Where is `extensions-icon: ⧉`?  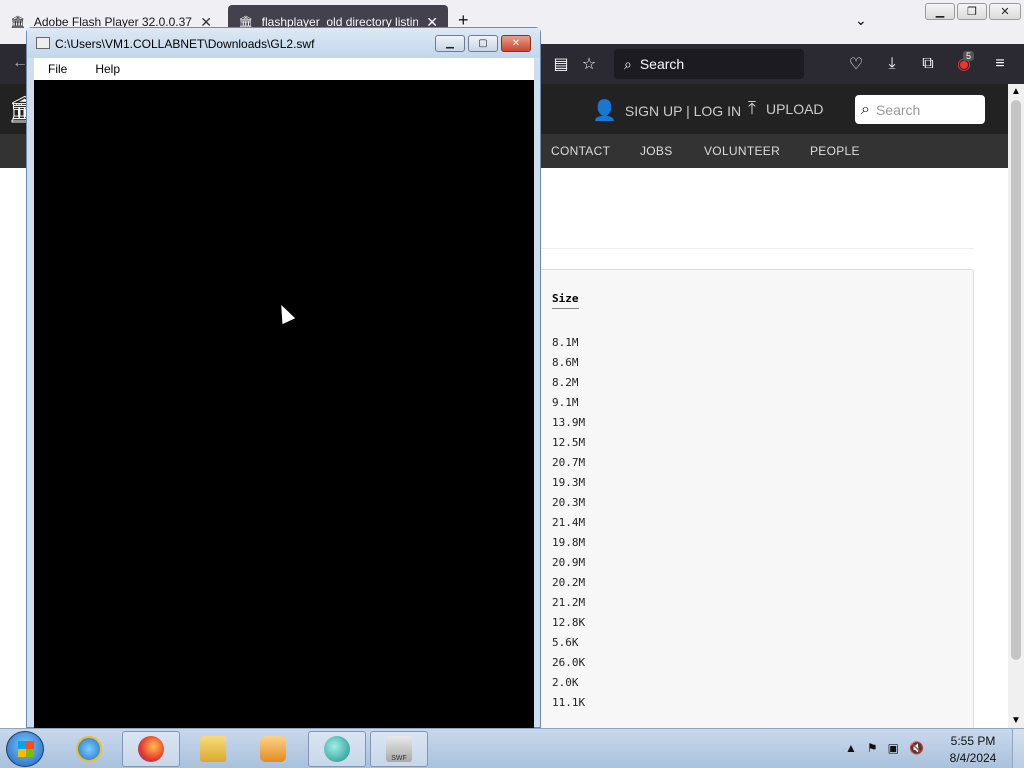
extensions-icon: ⧉ is located at coordinates (928, 64).